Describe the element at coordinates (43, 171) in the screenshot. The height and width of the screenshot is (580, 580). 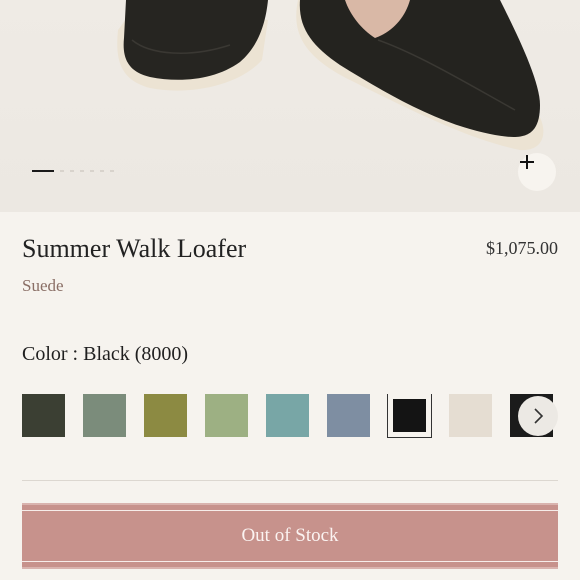
I see `carousel-dot-active` at that location.